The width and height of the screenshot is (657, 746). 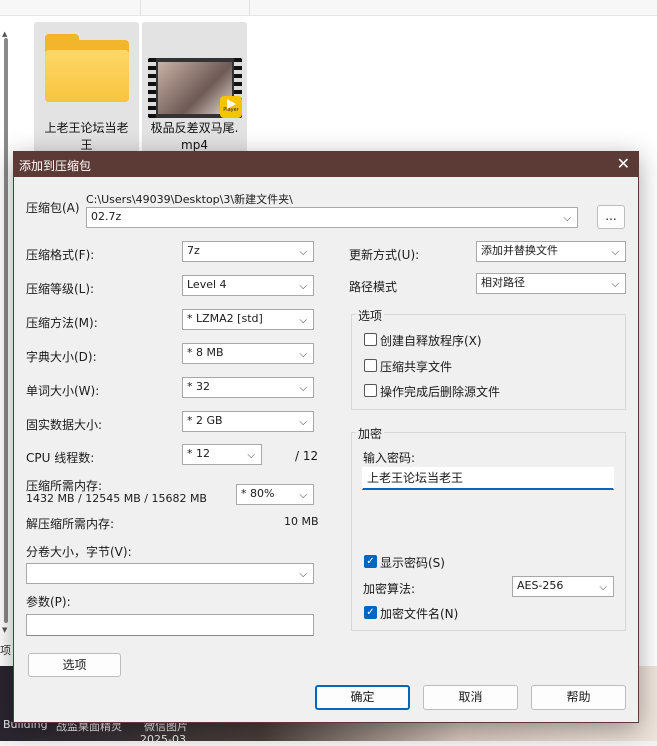 What do you see at coordinates (87, 69) in the screenshot?
I see `folder-icon` at bounding box center [87, 69].